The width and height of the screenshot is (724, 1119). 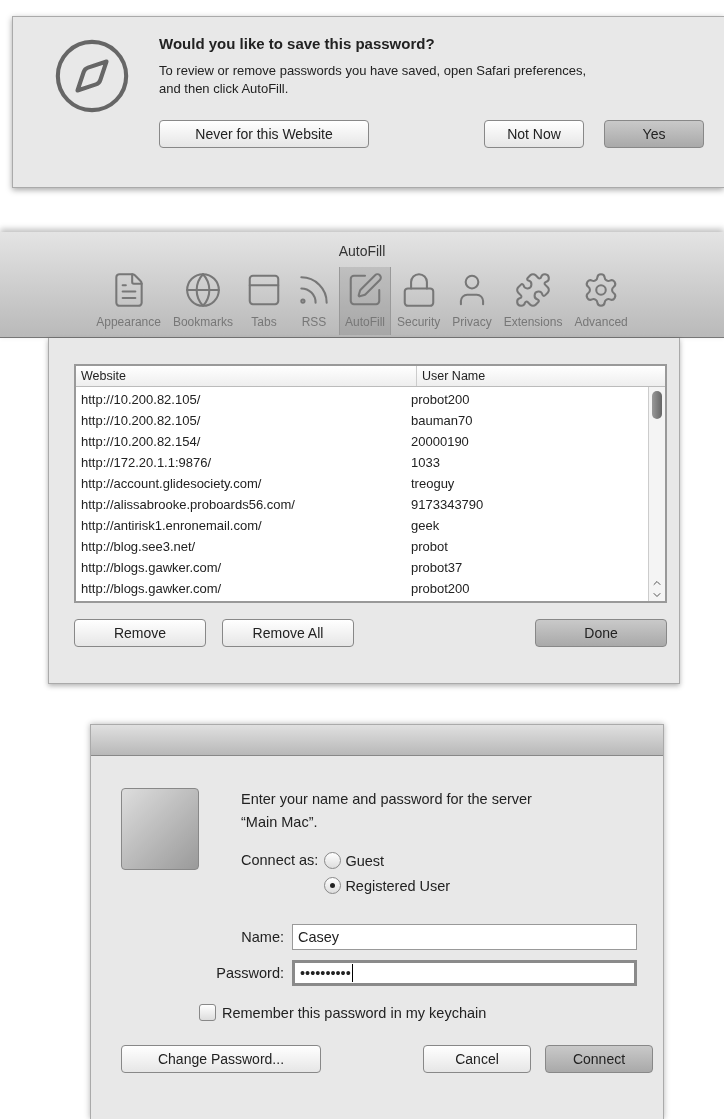 What do you see at coordinates (387, 885) in the screenshot?
I see `radio-option: Registered User` at bounding box center [387, 885].